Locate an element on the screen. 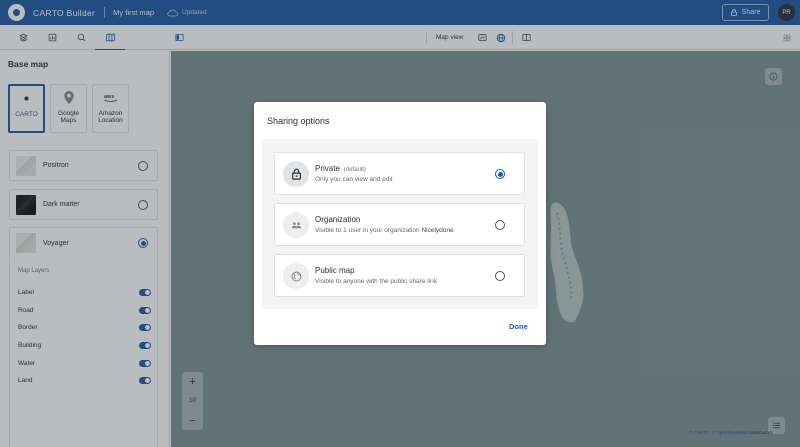 The width and height of the screenshot is (800, 447). default-tag: (default) is located at coordinates (354, 170).